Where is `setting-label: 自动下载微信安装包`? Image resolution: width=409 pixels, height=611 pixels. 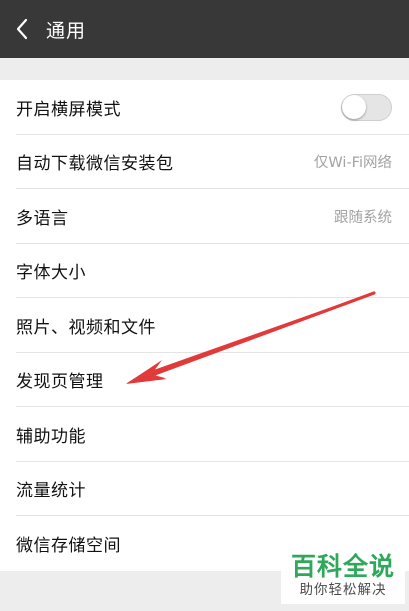
setting-label: 自动下载微信安装包 is located at coordinates (95, 164).